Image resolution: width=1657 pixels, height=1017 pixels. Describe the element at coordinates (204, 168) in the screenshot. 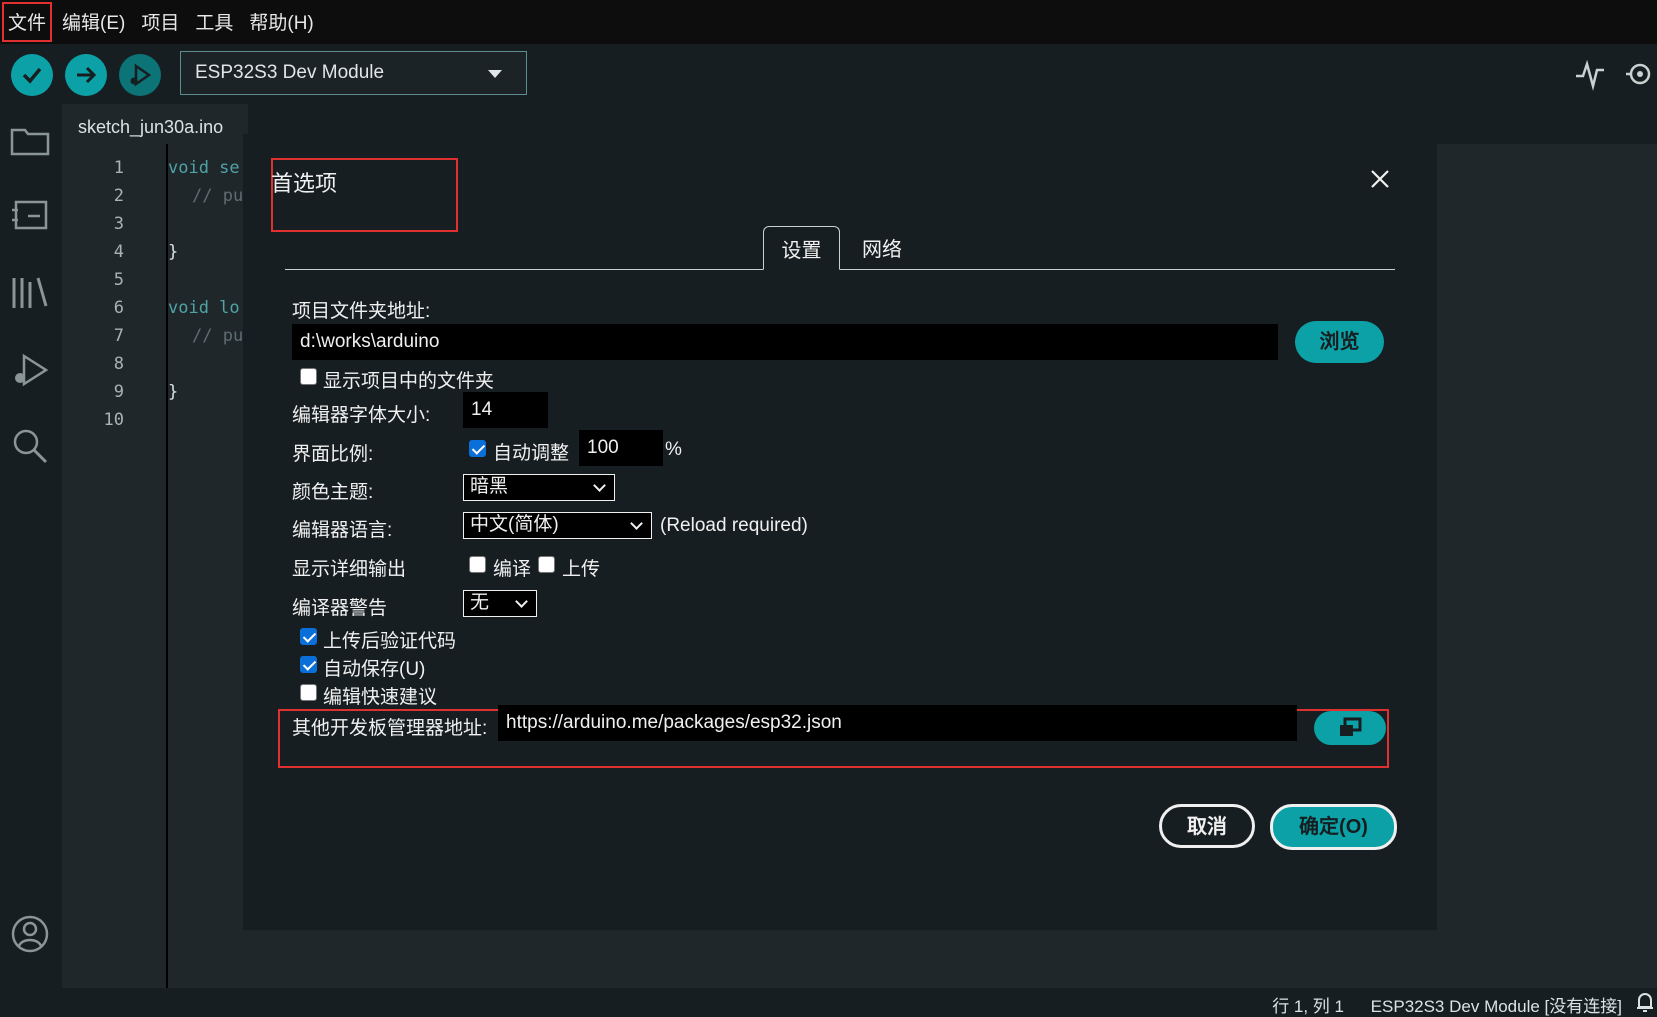

I see `code-line: void se` at that location.